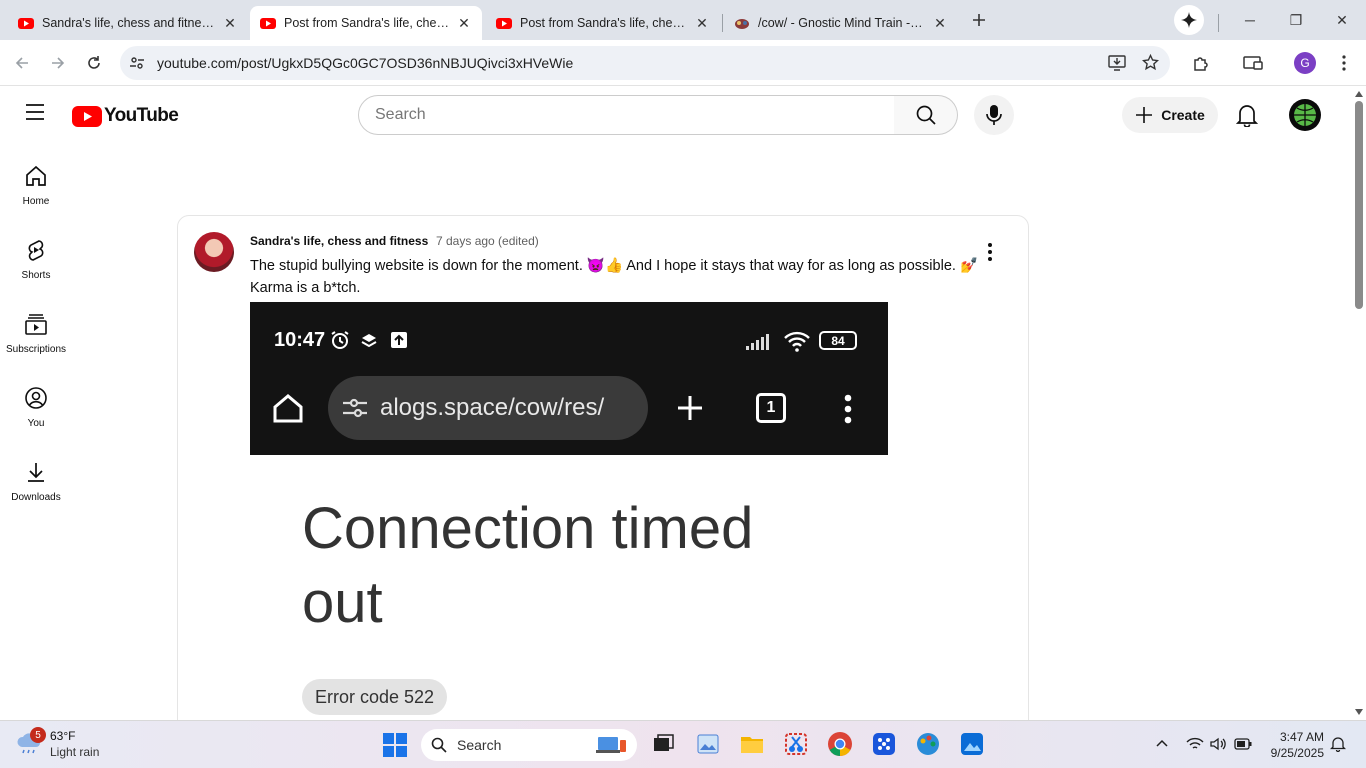 The height and width of the screenshot is (768, 1366). Describe the element at coordinates (125, 116) in the screenshot. I see `youtube-logo: YouTube` at that location.